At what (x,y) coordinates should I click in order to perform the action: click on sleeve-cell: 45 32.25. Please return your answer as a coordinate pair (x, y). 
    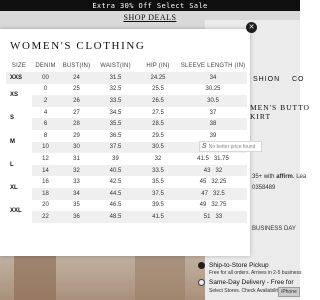
    Looking at the image, I should click on (213, 182).